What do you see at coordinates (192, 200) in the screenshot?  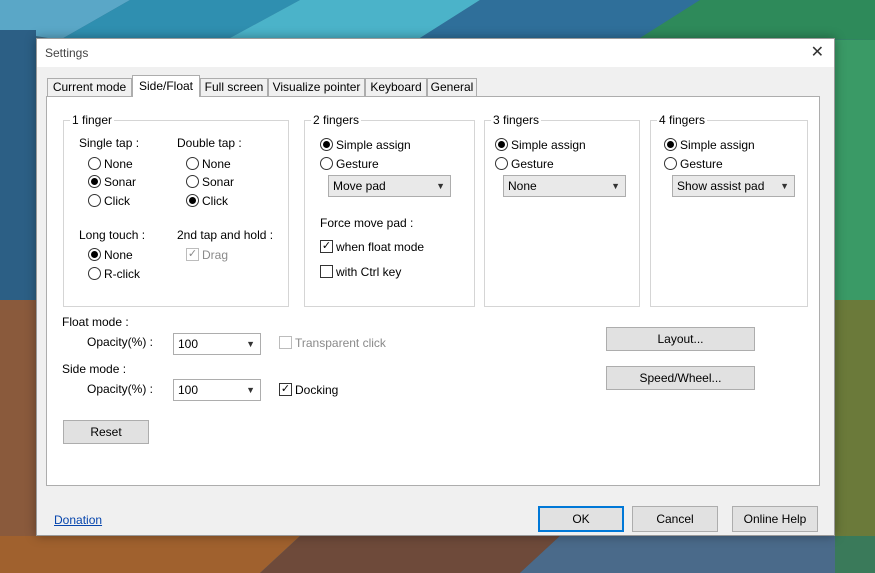 I see `double-tap-click-radio` at bounding box center [192, 200].